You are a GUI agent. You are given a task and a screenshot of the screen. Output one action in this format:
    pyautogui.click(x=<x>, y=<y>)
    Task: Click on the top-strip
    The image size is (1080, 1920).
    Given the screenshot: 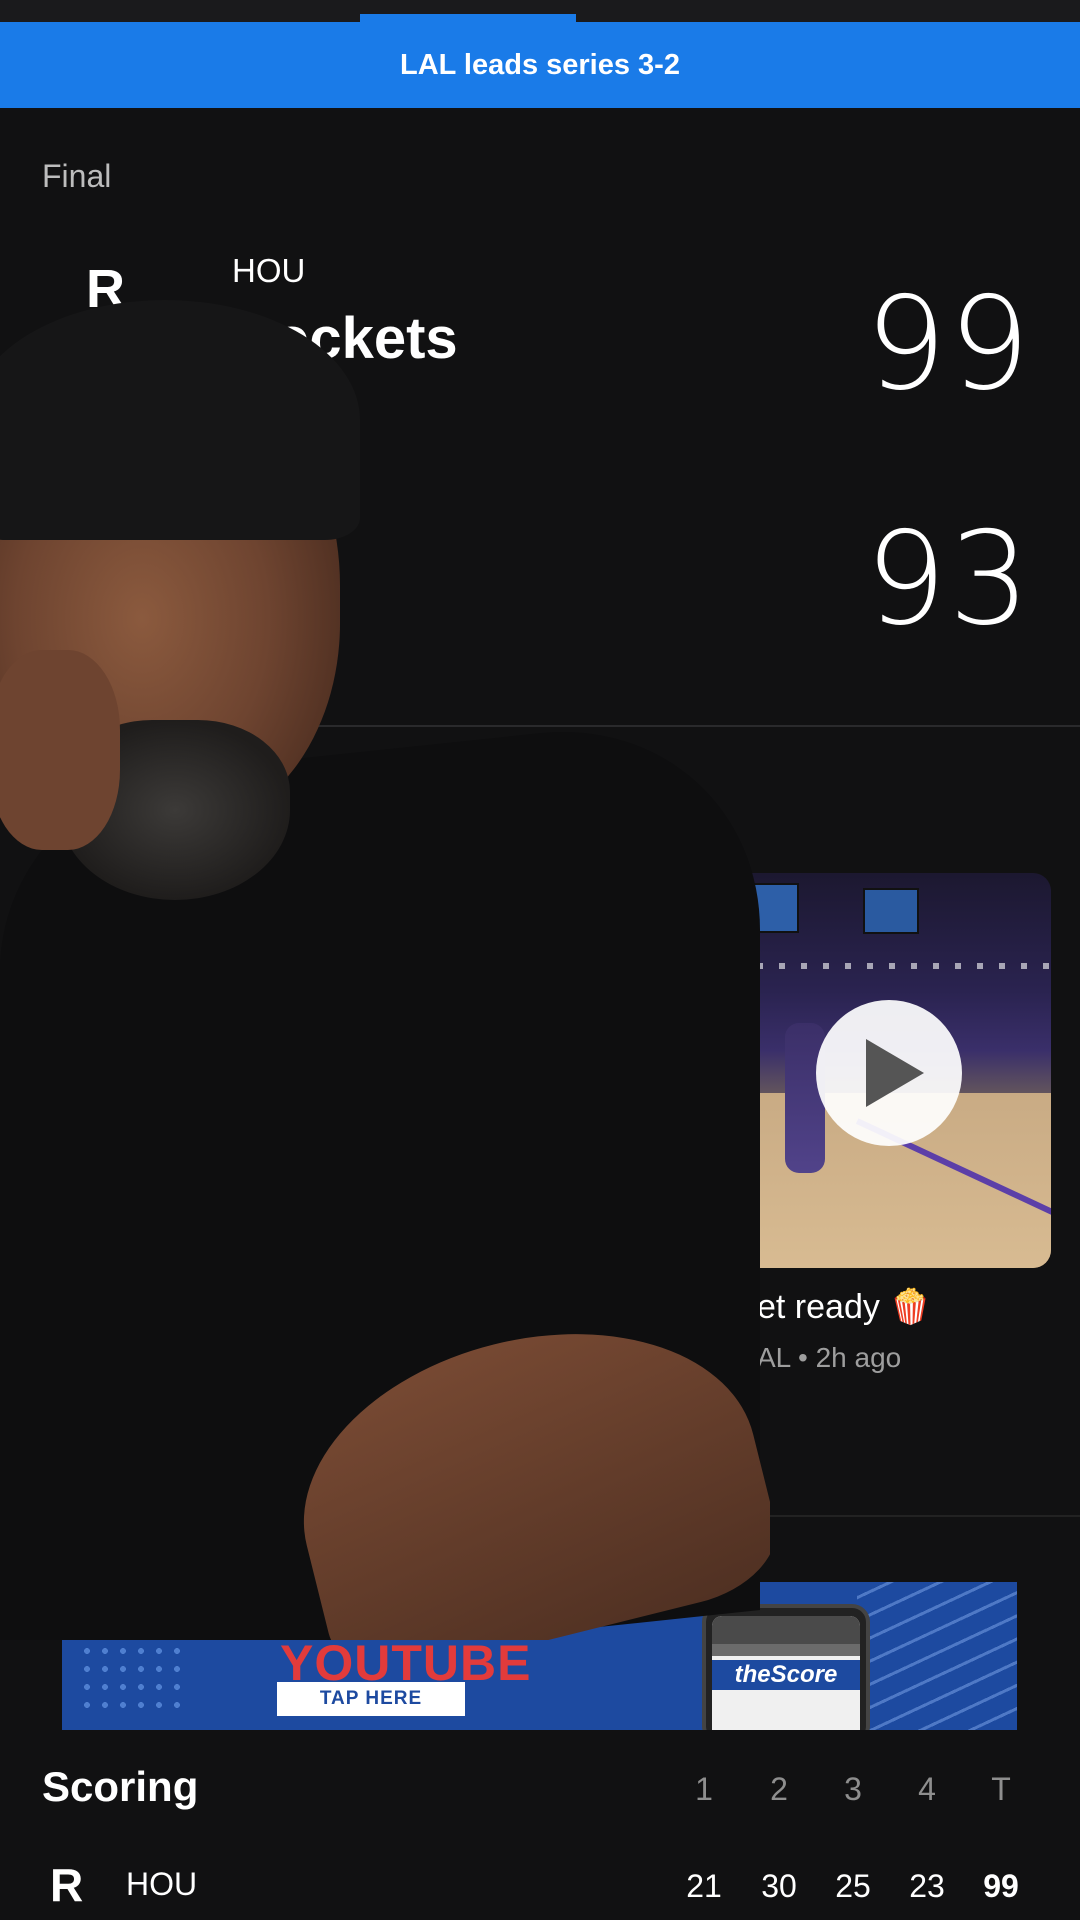 What is the action you would take?
    pyautogui.click(x=540, y=11)
    